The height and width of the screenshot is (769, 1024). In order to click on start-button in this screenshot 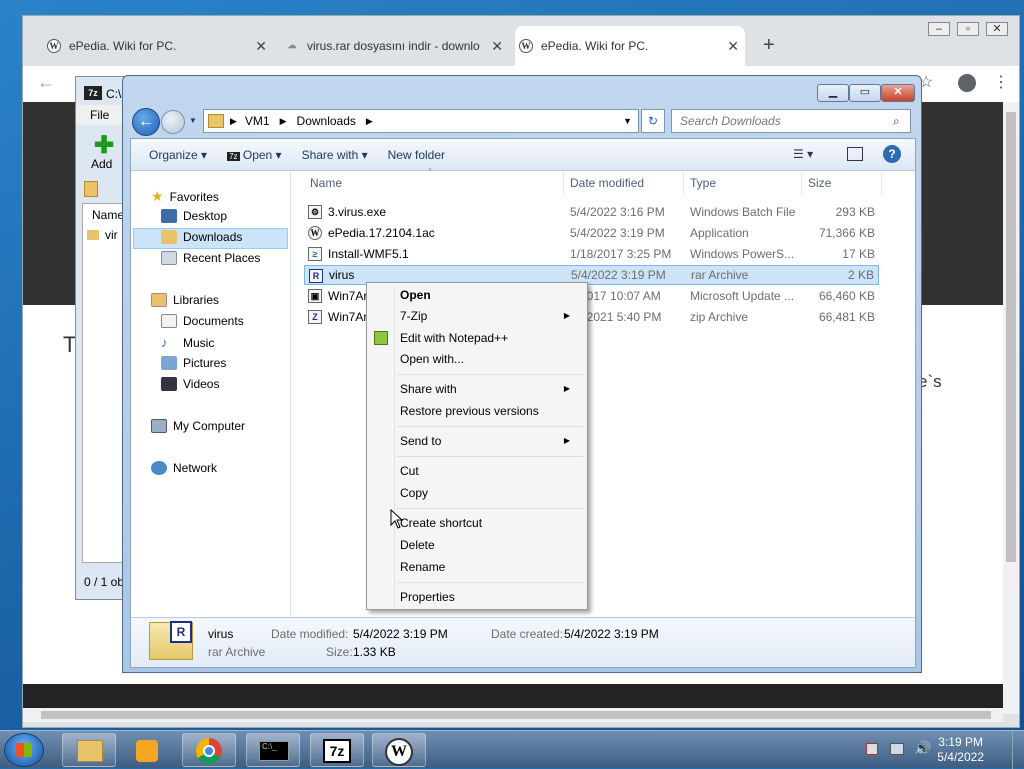, I will do `click(24, 750)`.